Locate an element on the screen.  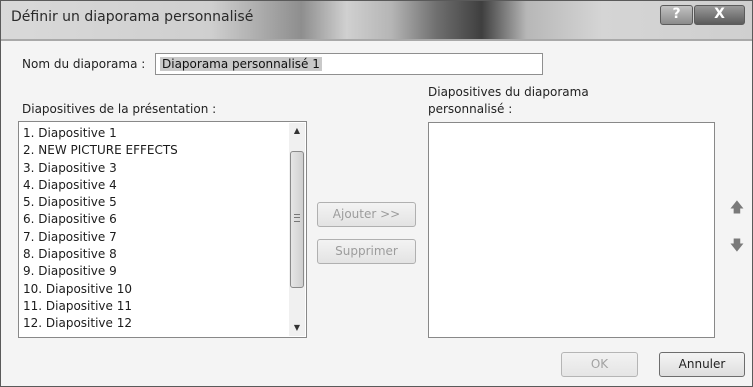
title-separator is located at coordinates (376, 40).